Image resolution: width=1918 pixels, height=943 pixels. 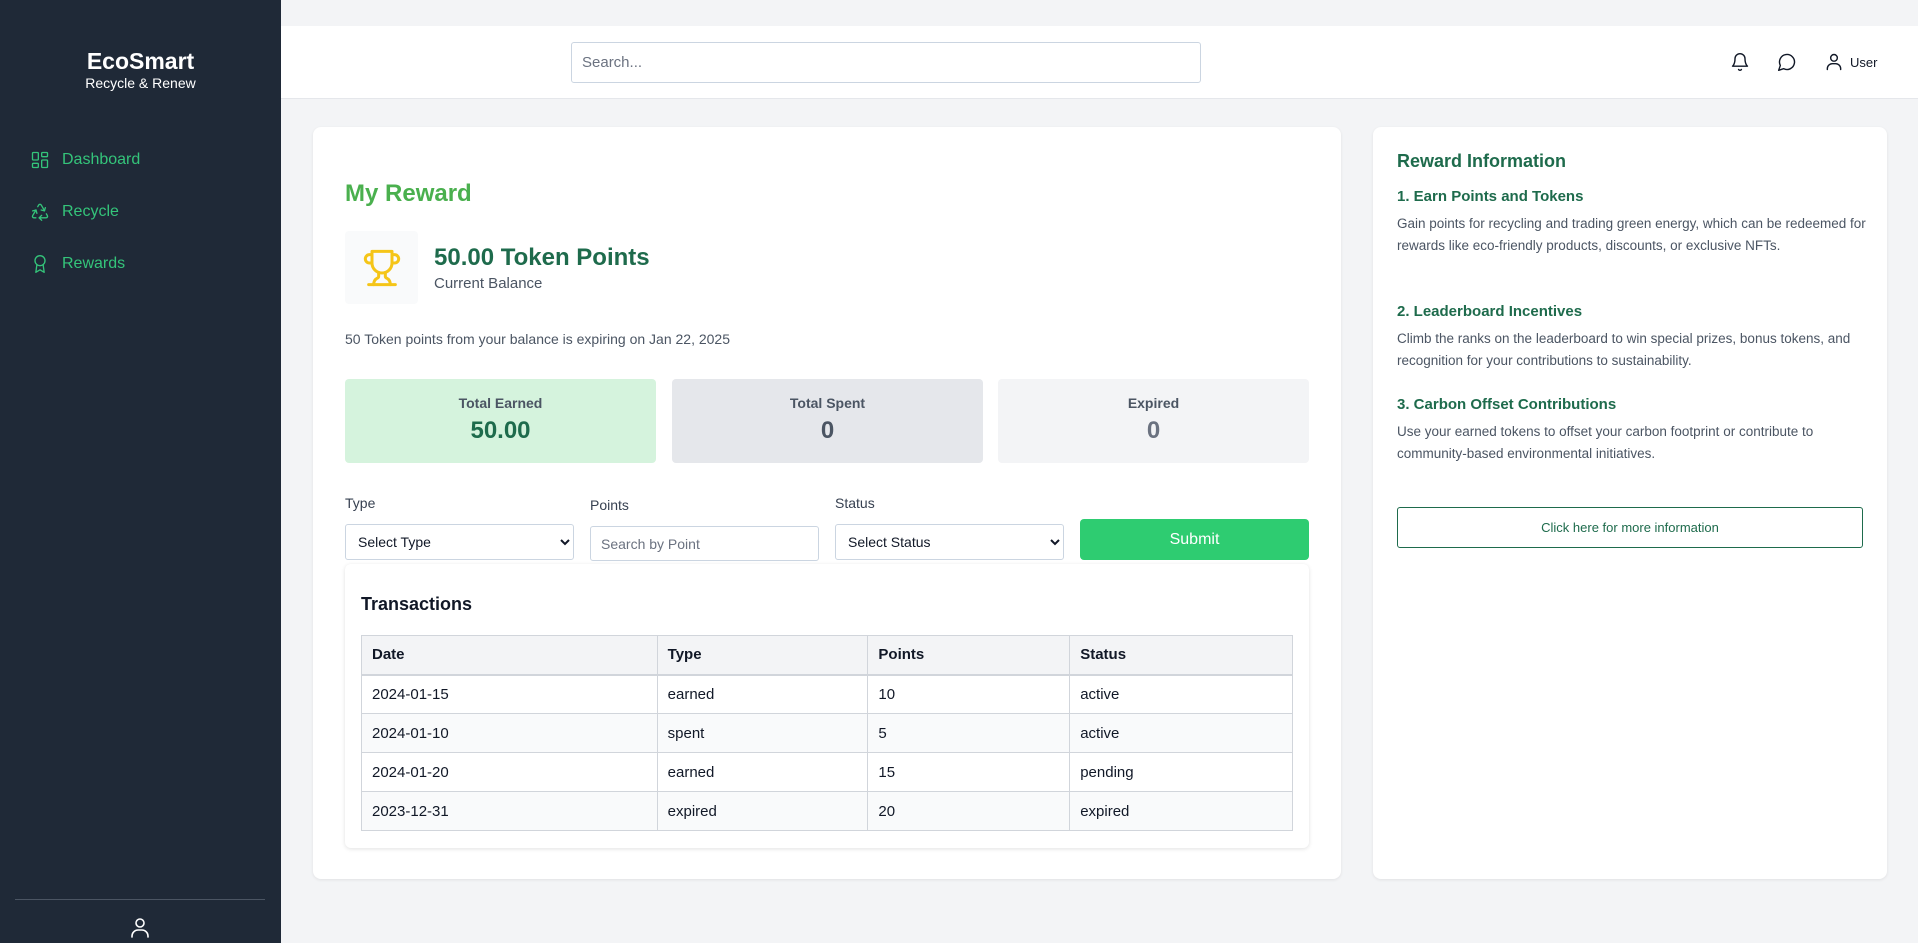 What do you see at coordinates (140, 83) in the screenshot?
I see `brand-subtitle: Recycle & Renew` at bounding box center [140, 83].